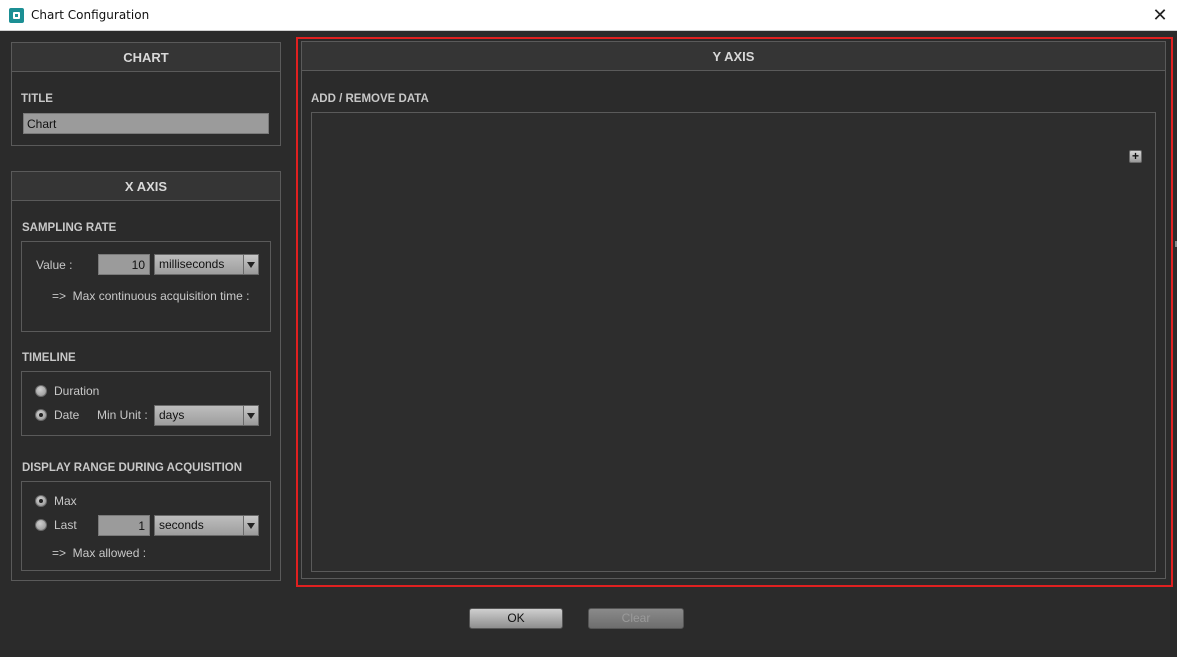 This screenshot has height=657, width=1177. I want to click on sampling-unit-select: milliseconds, so click(206, 264).